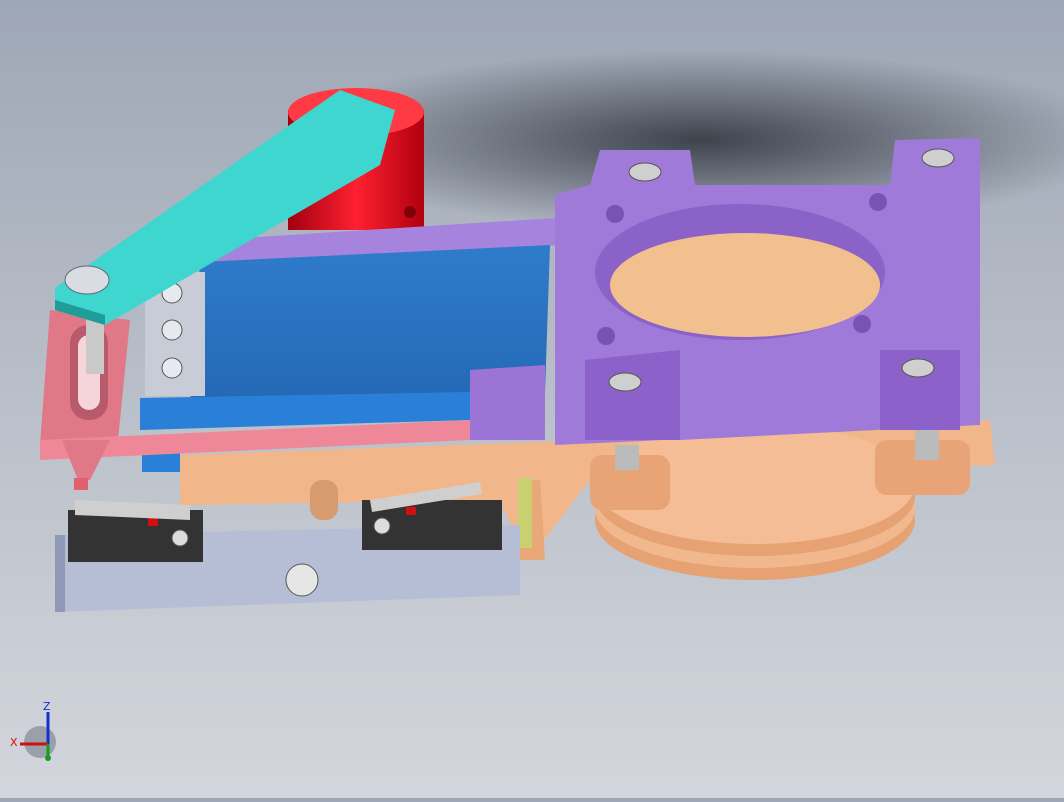 The image size is (1064, 802). Describe the element at coordinates (135, 531) in the screenshot. I see `limit-switch-left` at that location.